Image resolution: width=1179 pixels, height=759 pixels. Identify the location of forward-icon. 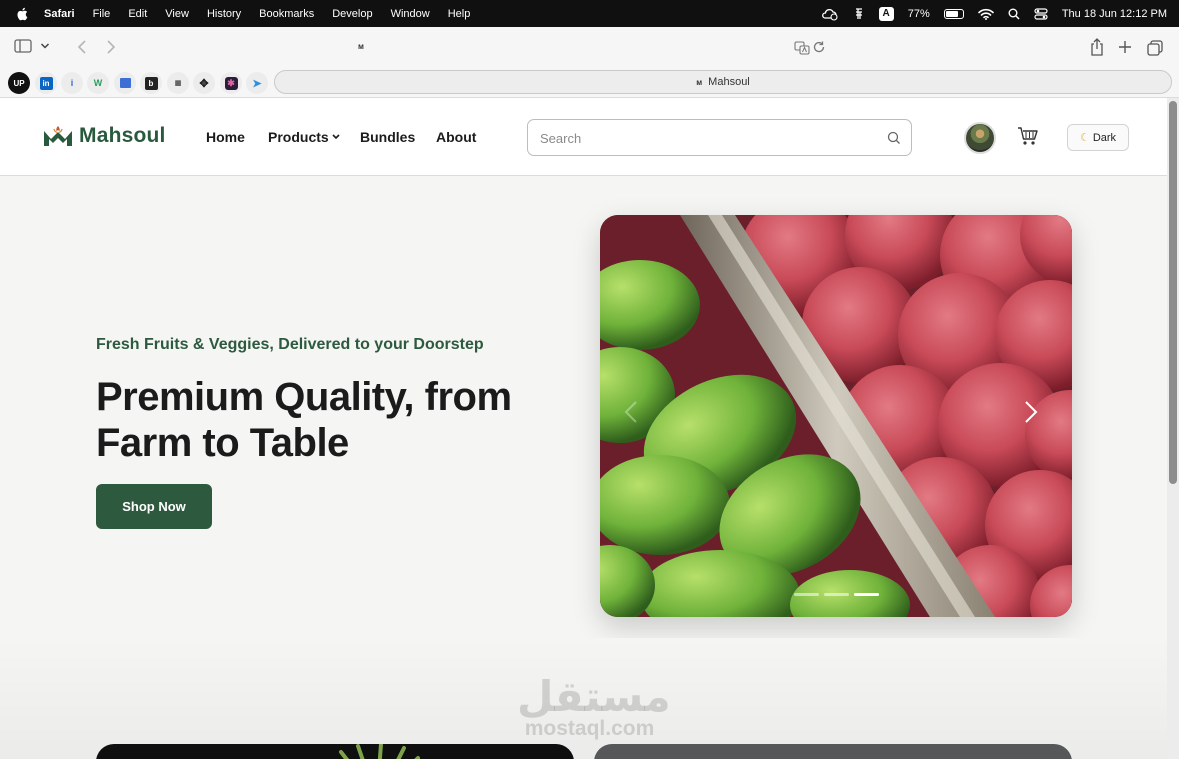
(111, 47).